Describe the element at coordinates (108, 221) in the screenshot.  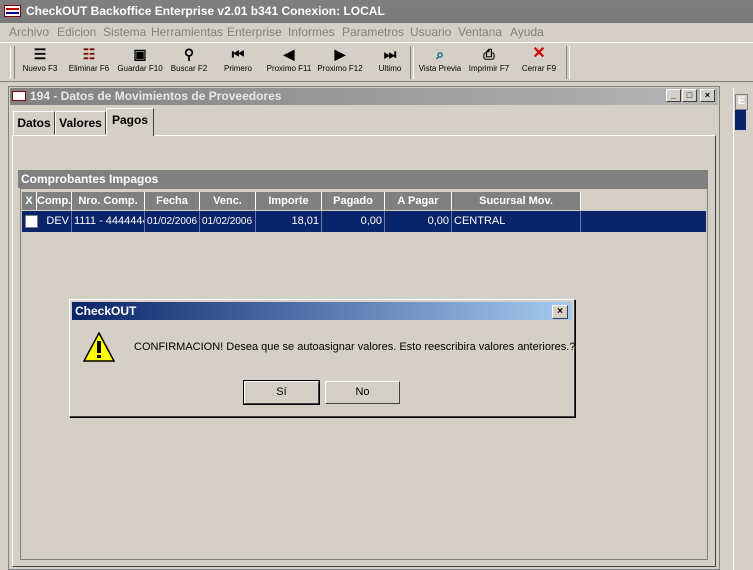
I see `cell-nro-comp: 1111 - 44444444` at that location.